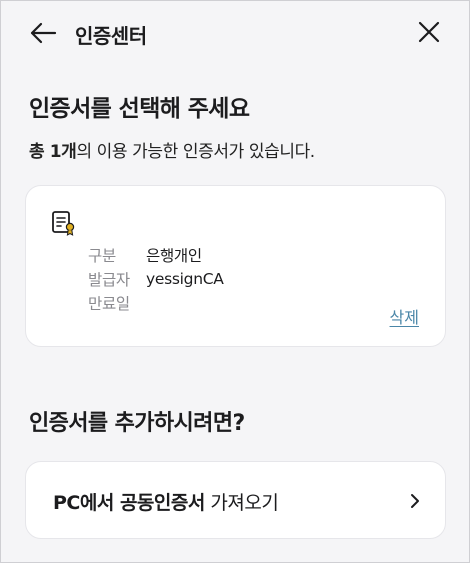 This screenshot has height=563, width=470. Describe the element at coordinates (174, 256) in the screenshot. I see `detail-value: 은행개인` at that location.